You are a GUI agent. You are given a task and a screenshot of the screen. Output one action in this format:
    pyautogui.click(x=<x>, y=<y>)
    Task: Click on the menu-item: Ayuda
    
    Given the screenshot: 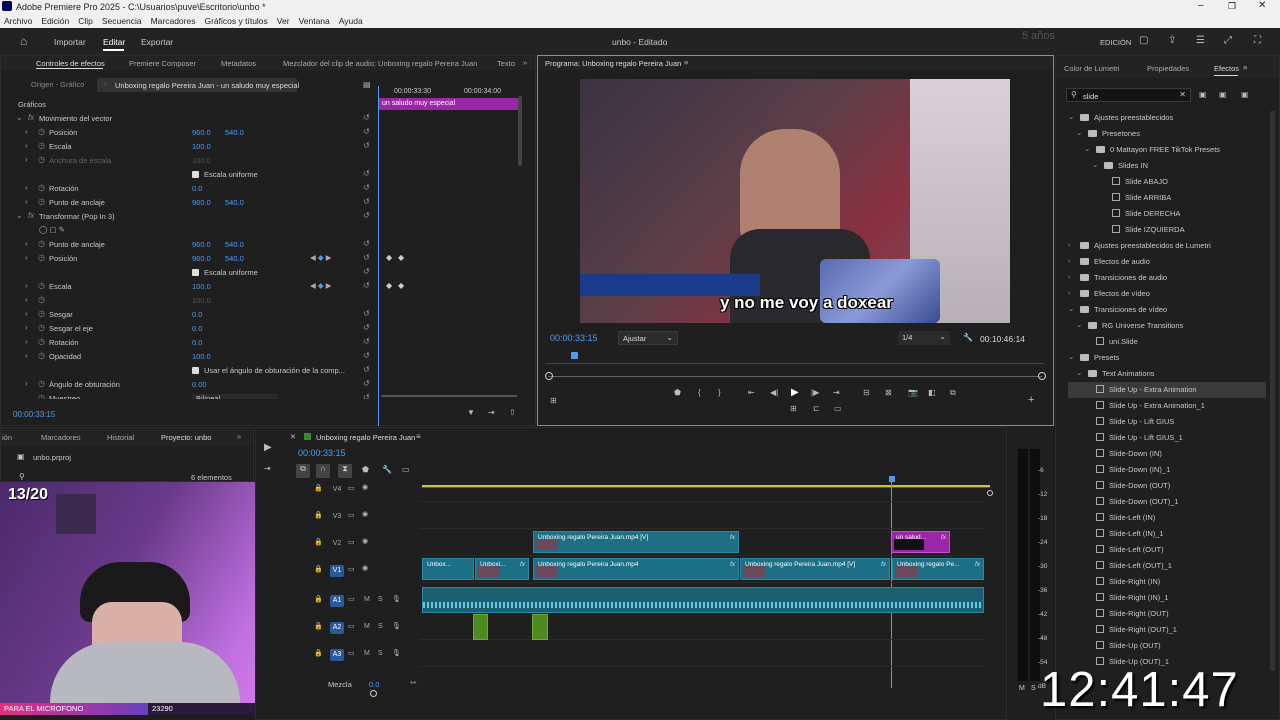 What is the action you would take?
    pyautogui.click(x=351, y=21)
    